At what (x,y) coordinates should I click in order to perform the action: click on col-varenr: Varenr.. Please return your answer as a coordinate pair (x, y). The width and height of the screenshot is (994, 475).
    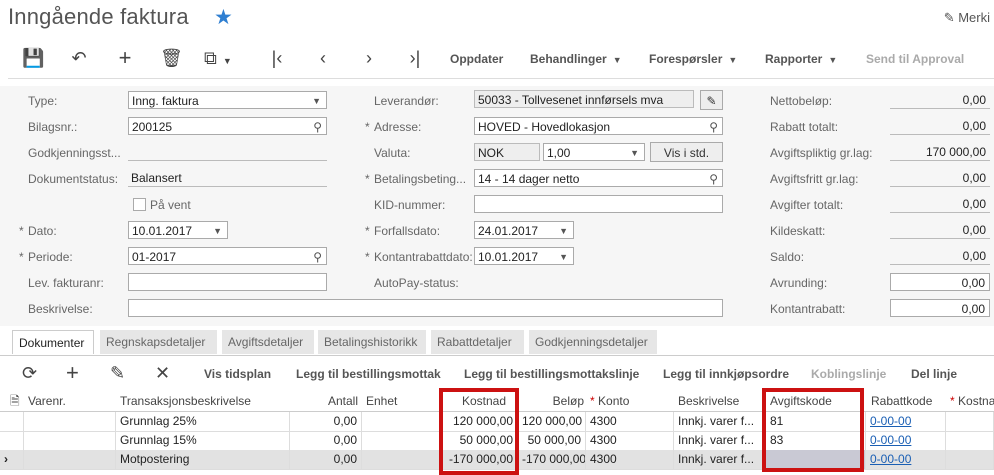
    Looking at the image, I should click on (71, 401).